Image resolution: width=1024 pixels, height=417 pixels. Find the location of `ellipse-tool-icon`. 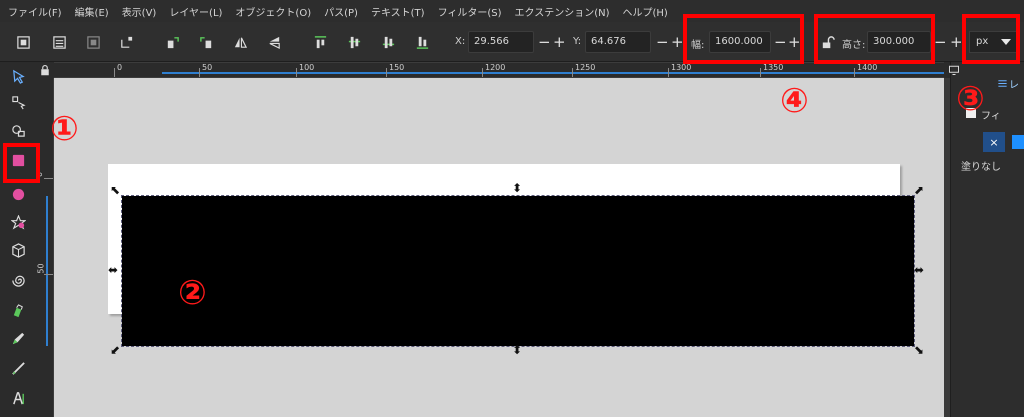

ellipse-tool-icon is located at coordinates (18, 194).